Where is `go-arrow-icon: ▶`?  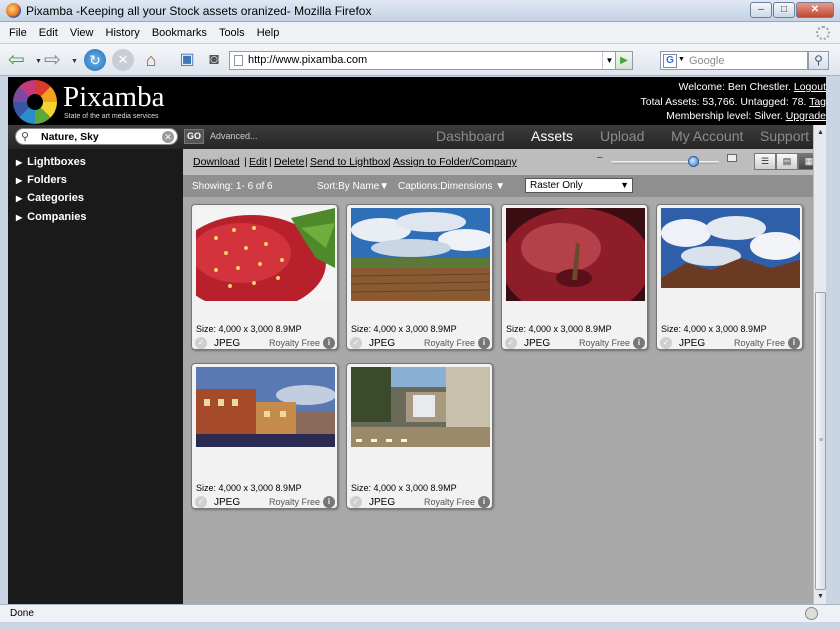 go-arrow-icon: ▶ is located at coordinates (624, 60).